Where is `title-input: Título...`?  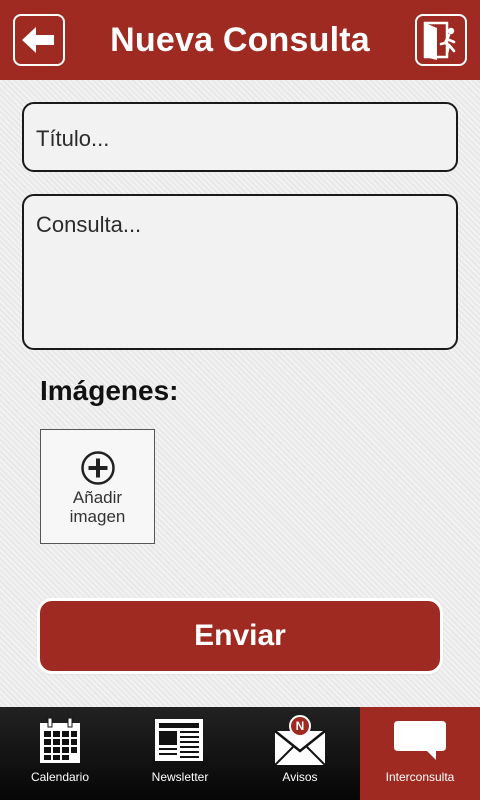
title-input: Título... is located at coordinates (240, 137).